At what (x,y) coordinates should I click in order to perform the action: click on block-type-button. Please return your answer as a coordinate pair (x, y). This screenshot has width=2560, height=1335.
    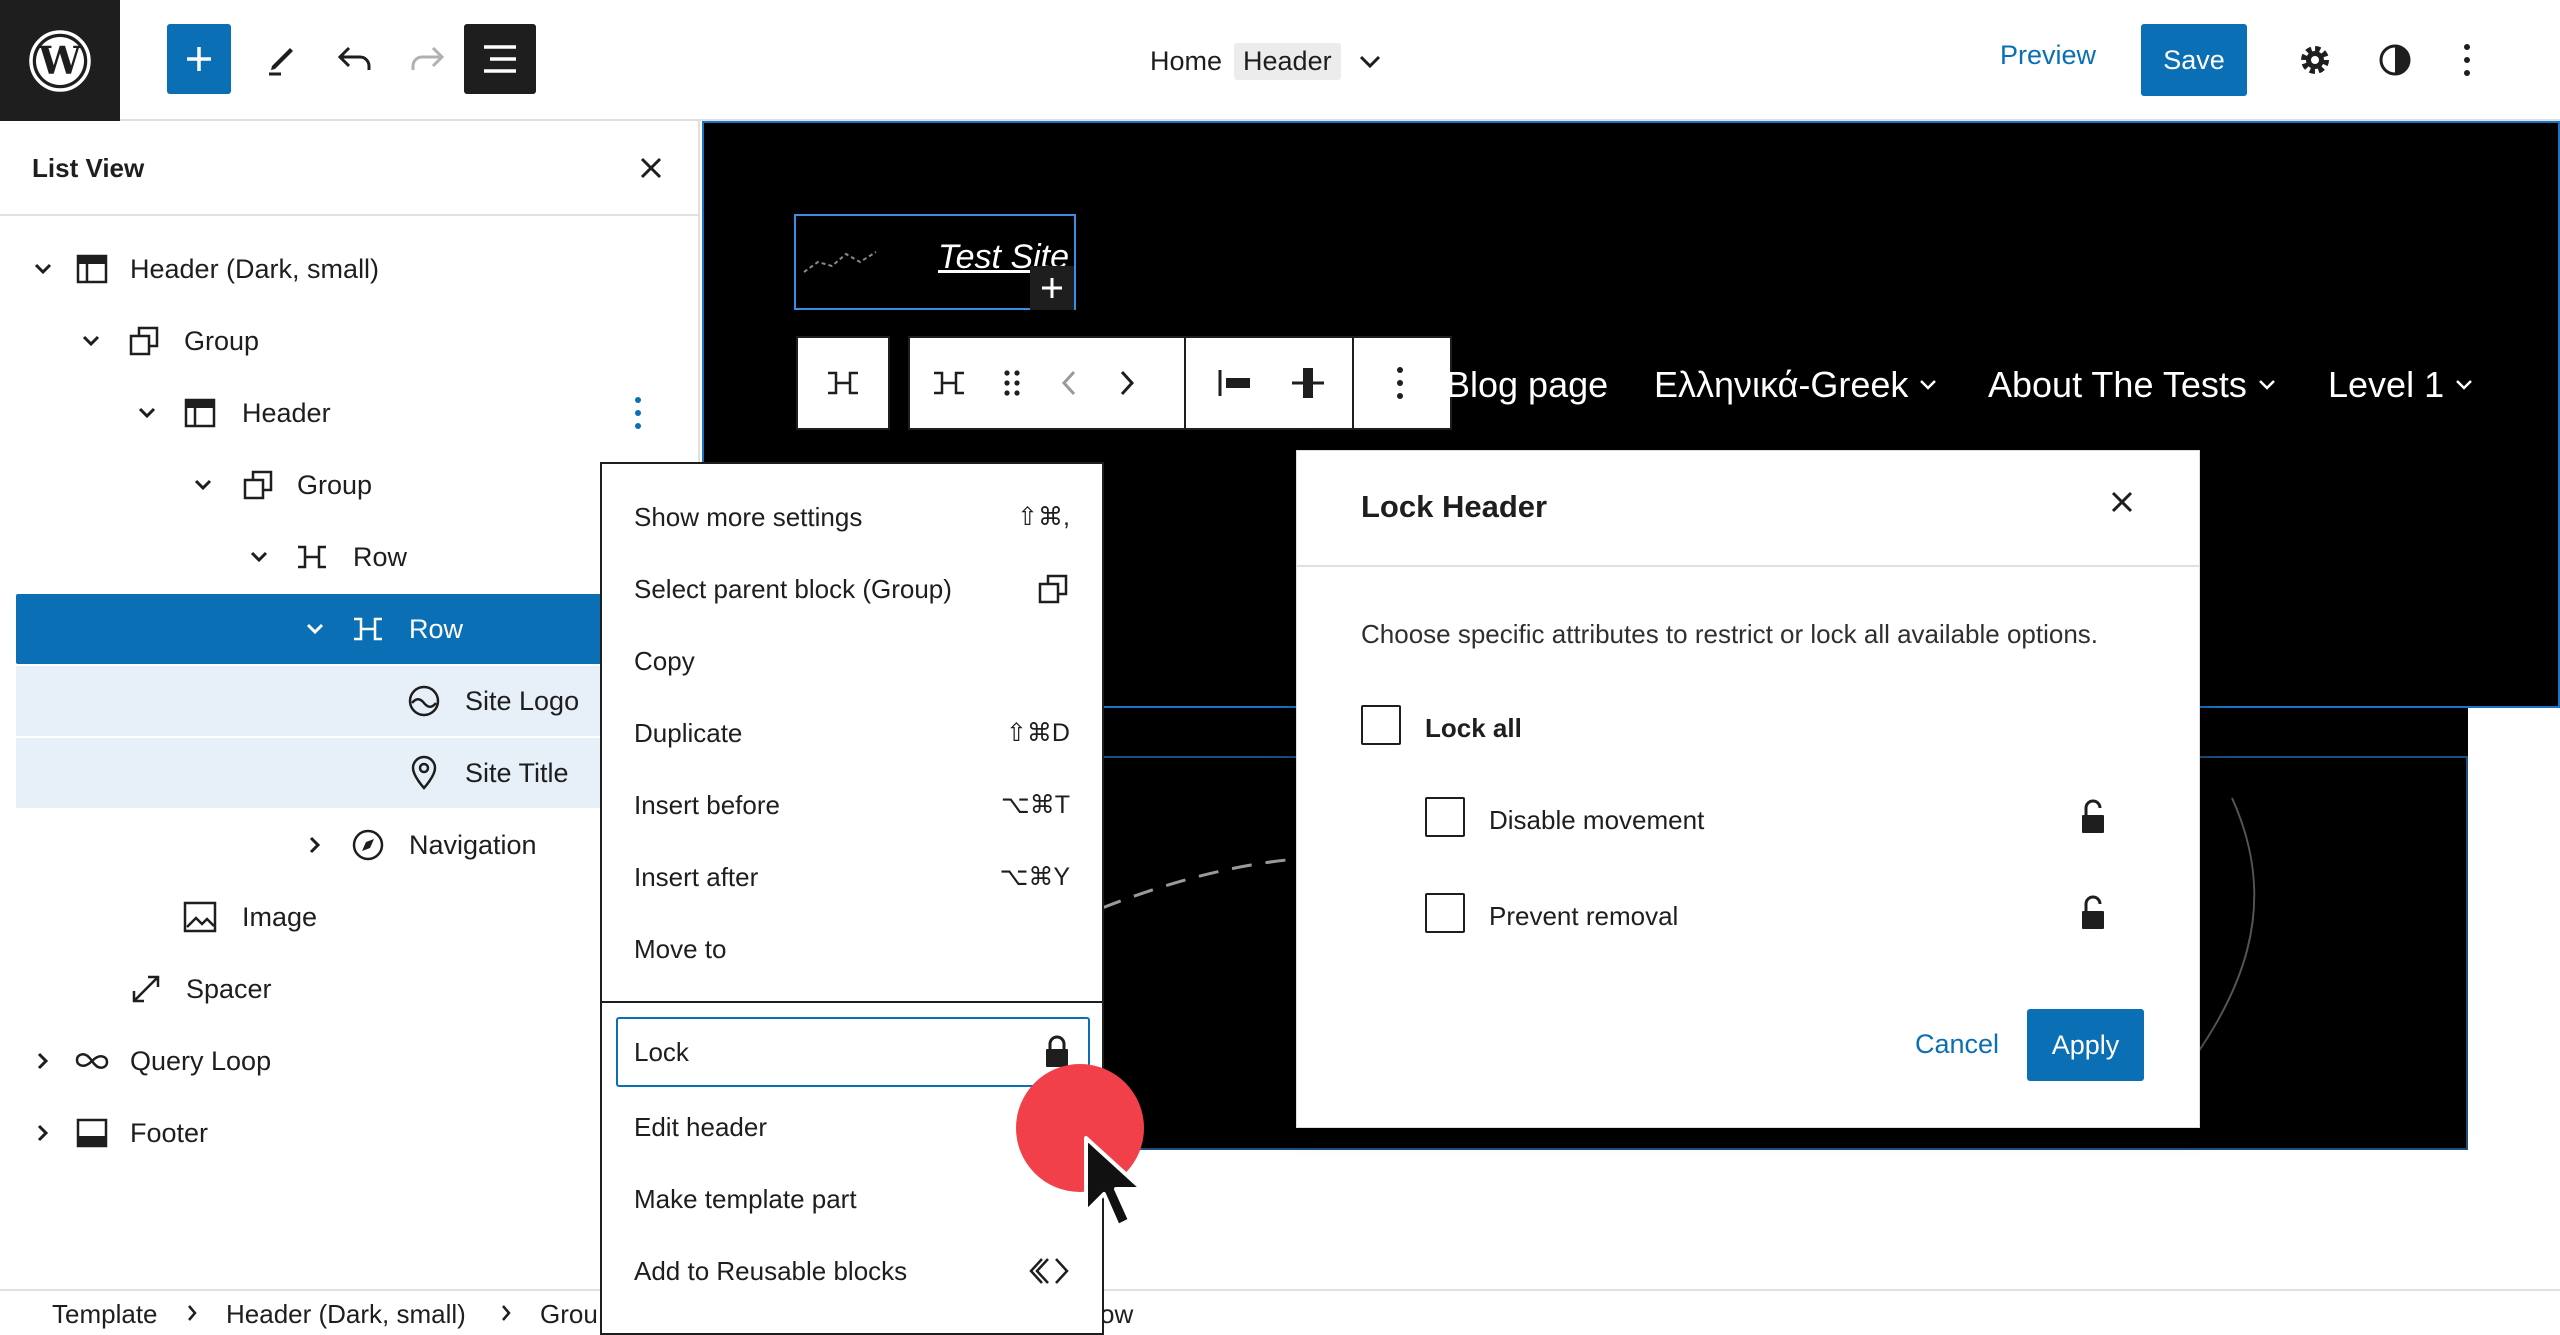
    Looking at the image, I should click on (949, 383).